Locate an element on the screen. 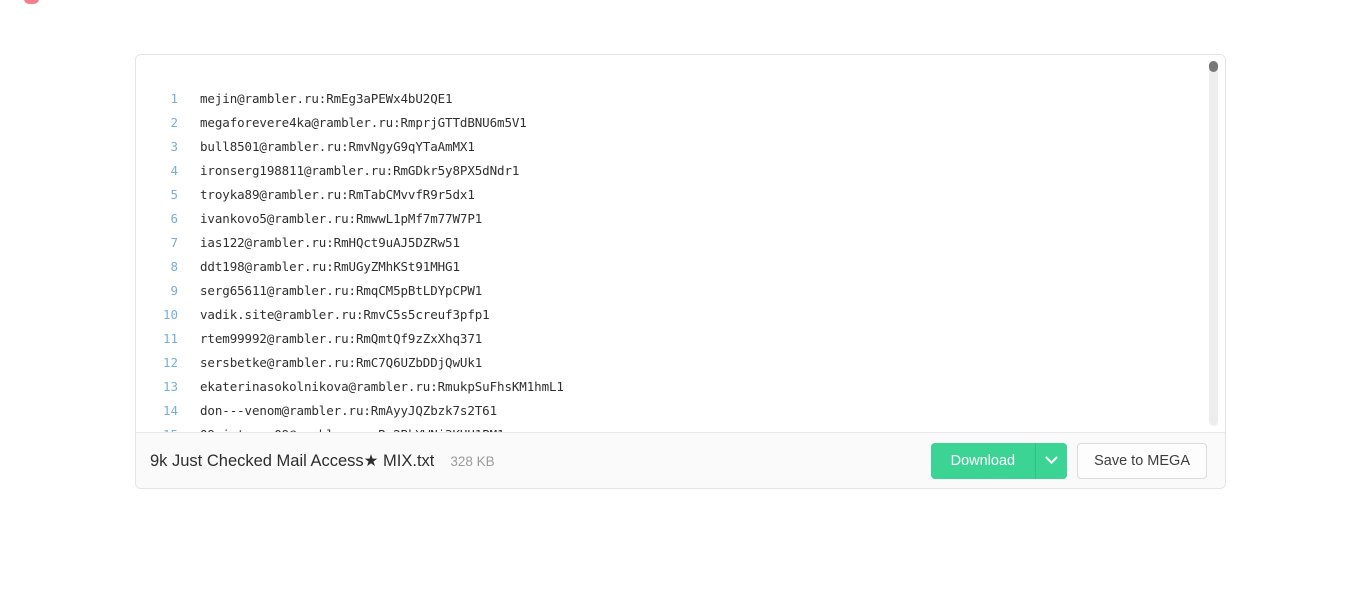 This screenshot has width=1363, height=609. line-content: rtem99992@rambler.ru:RmQmtQf9zZxXhq371 is located at coordinates (341, 338).